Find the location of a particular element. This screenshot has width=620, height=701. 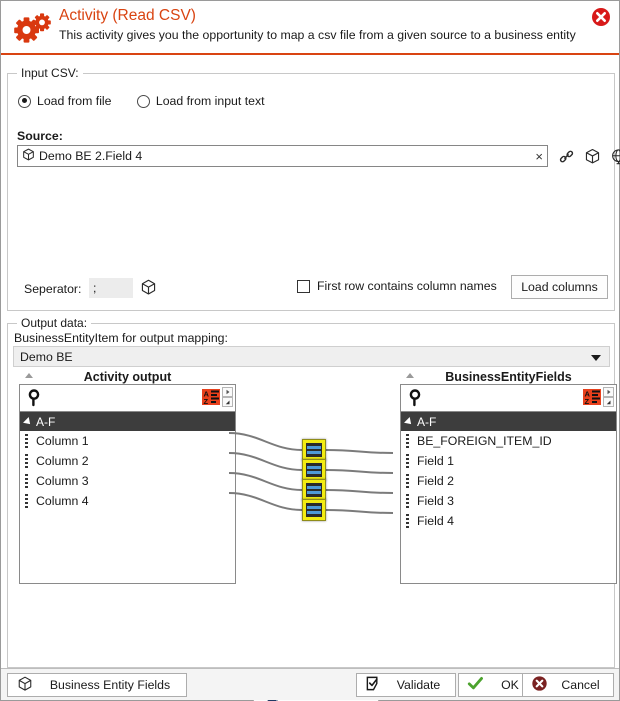

list-item: Column 2 is located at coordinates (127, 461).